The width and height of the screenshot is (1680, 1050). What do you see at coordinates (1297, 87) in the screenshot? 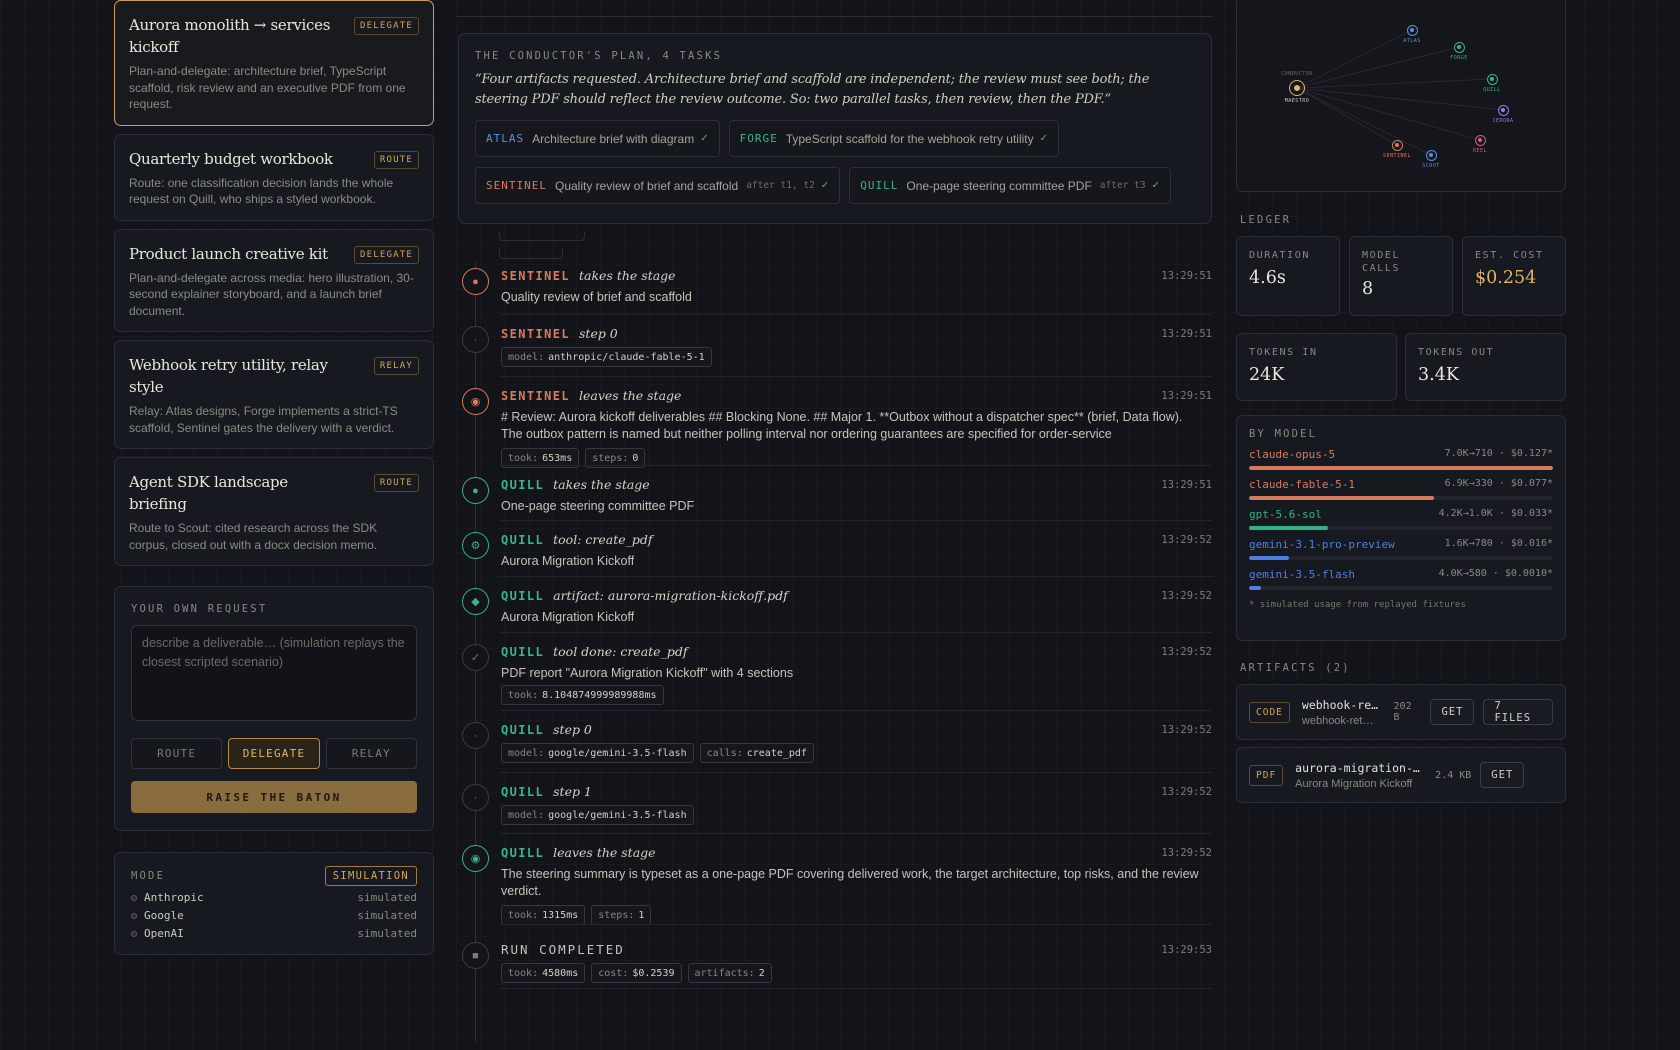
I see `agent-node-conductor: CONDUCTOR MAESTRO` at bounding box center [1297, 87].